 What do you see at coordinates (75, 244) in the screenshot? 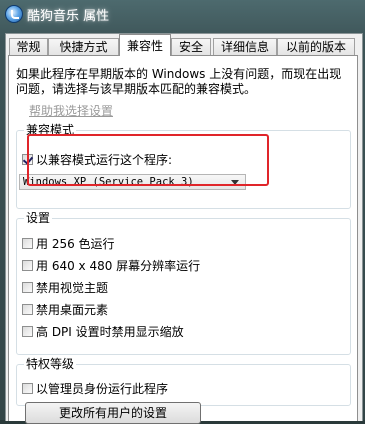
I see `option-256-colors-label: 用 256 色运行` at bounding box center [75, 244].